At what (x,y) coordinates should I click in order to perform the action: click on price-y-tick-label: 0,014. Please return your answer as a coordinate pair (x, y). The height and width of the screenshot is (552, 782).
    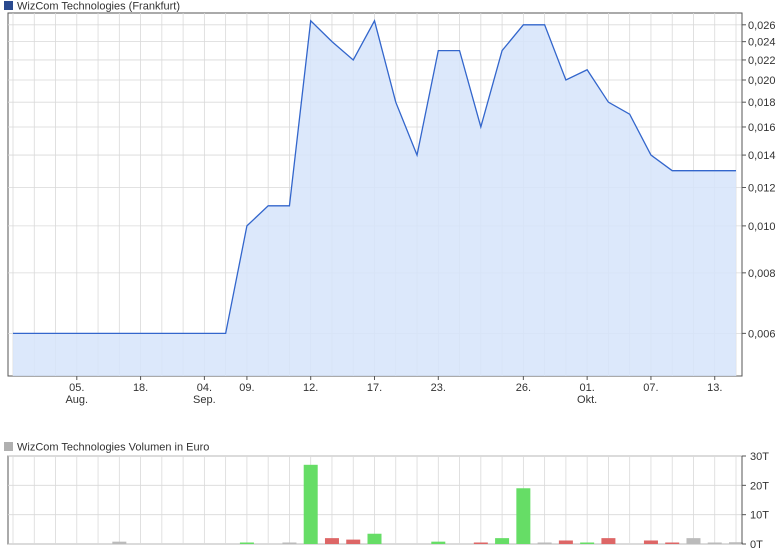
    Looking at the image, I should click on (762, 156).